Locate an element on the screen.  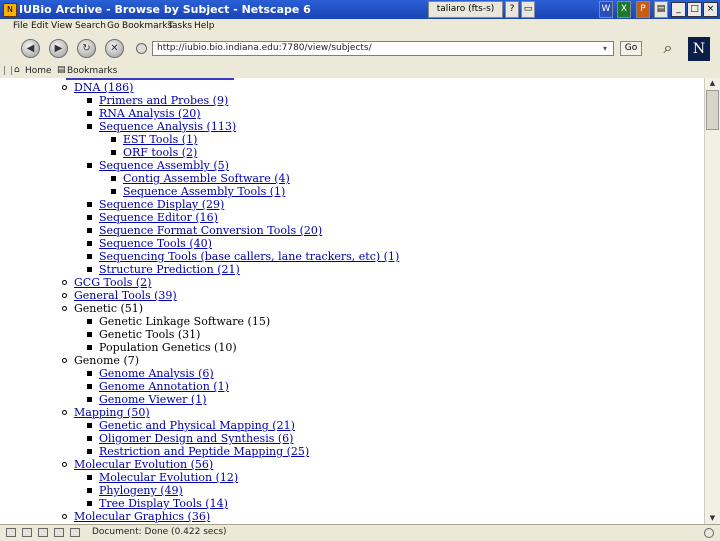
tree-item-level-1: GCG Tools (2) is located at coordinates (106, 282).